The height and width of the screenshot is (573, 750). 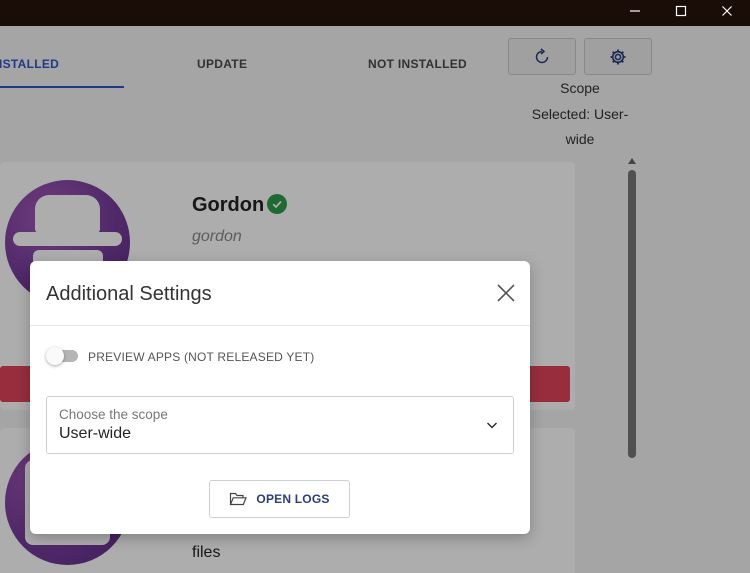 What do you see at coordinates (129, 294) in the screenshot?
I see `dialog-title: Additional Settings` at bounding box center [129, 294].